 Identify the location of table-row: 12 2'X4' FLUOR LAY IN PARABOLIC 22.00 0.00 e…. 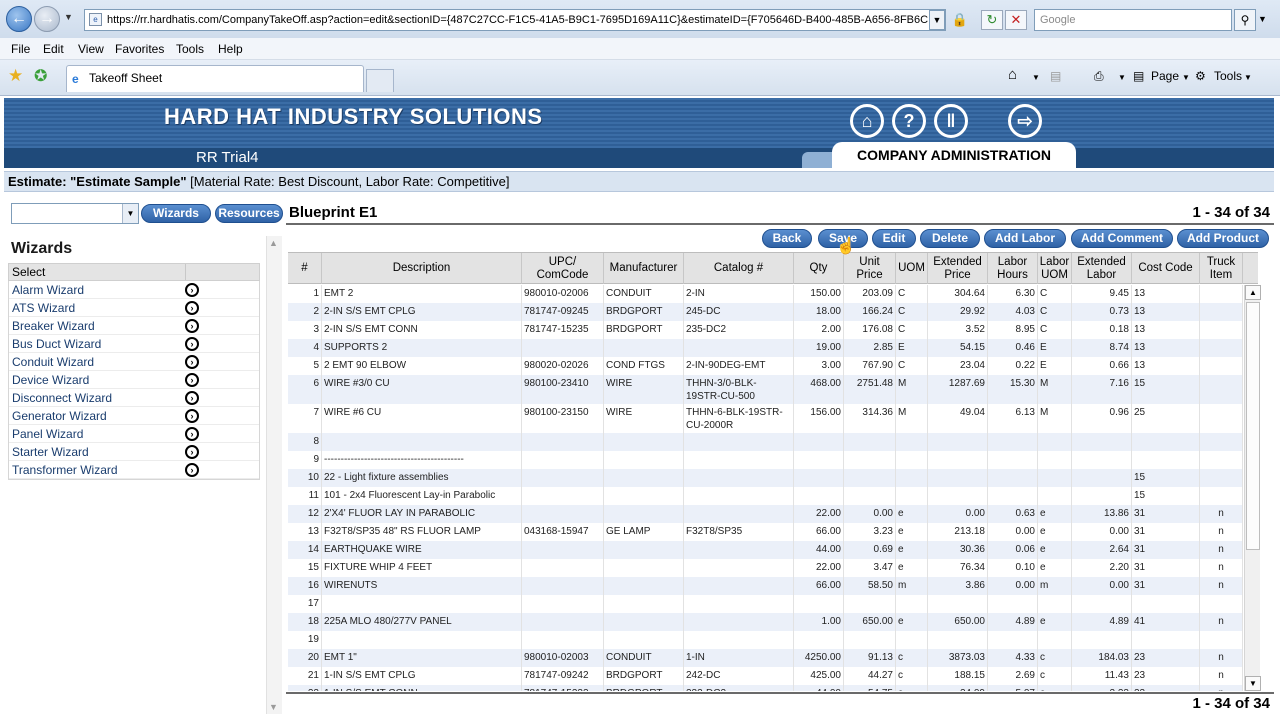
(765, 514).